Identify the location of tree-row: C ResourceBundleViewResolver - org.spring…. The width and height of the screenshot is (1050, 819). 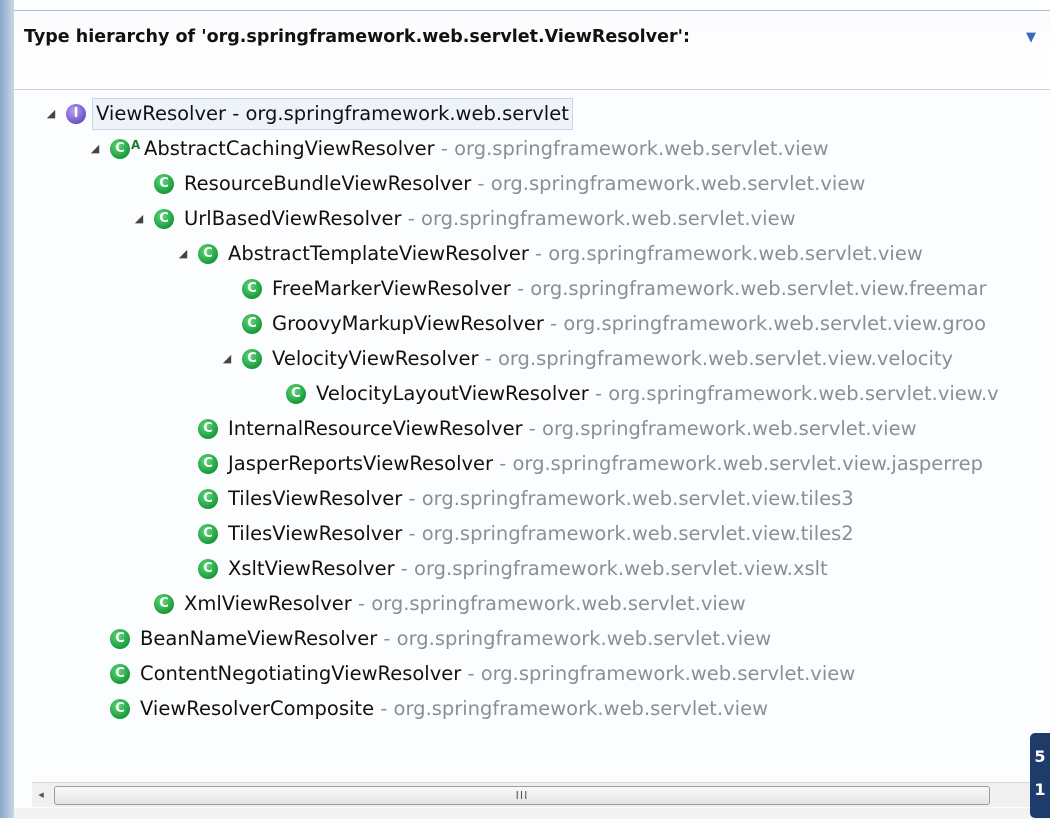
(532, 184).